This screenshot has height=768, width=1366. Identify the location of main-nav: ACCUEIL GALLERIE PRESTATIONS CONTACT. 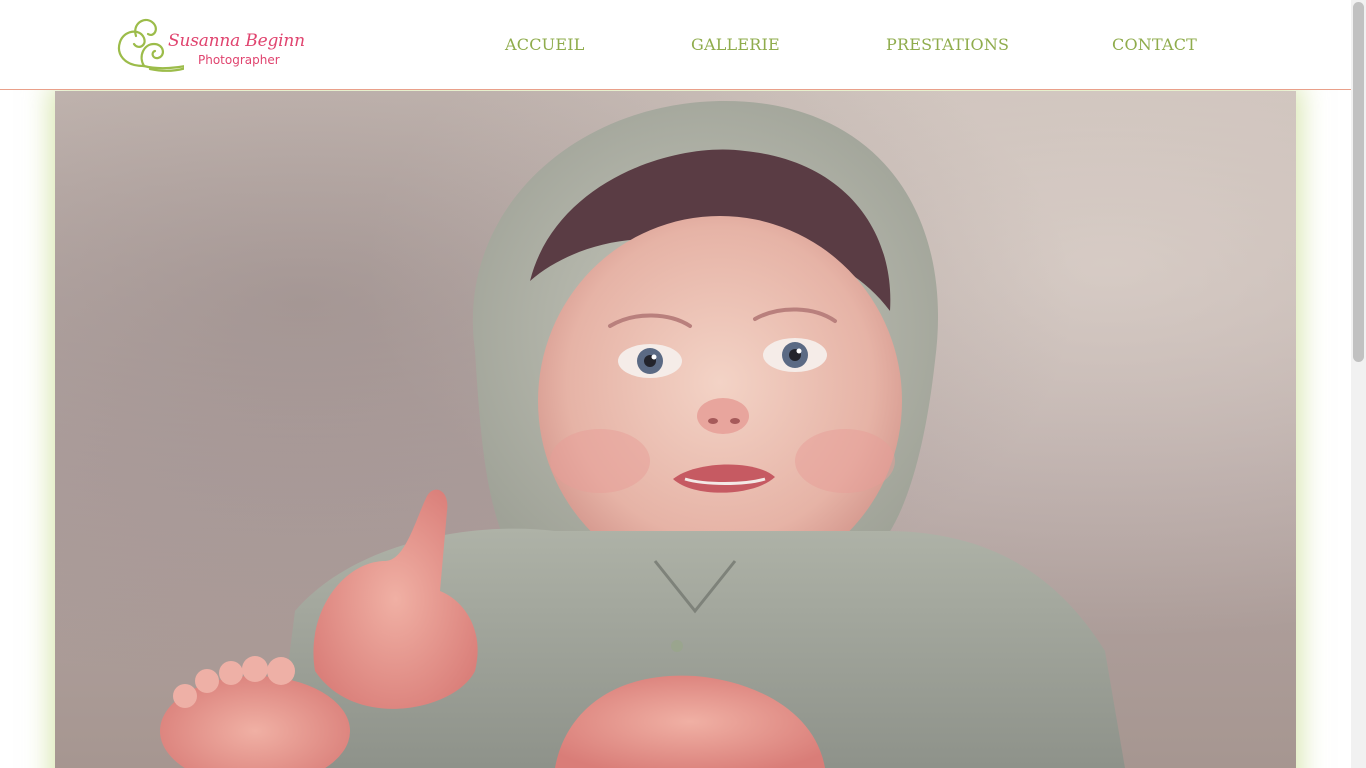
(675, 45).